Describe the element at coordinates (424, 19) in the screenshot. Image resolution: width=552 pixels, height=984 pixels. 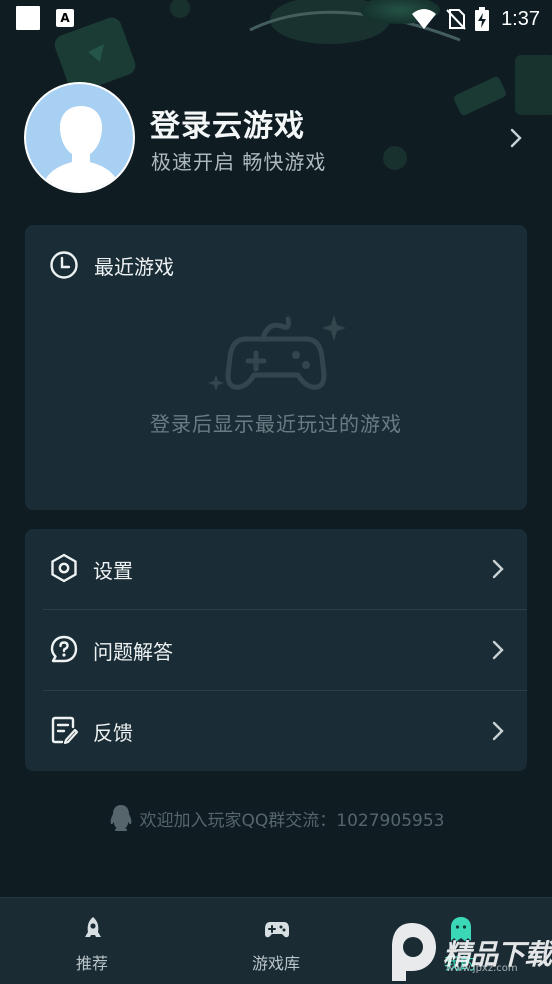
I see `wifi-icon` at that location.